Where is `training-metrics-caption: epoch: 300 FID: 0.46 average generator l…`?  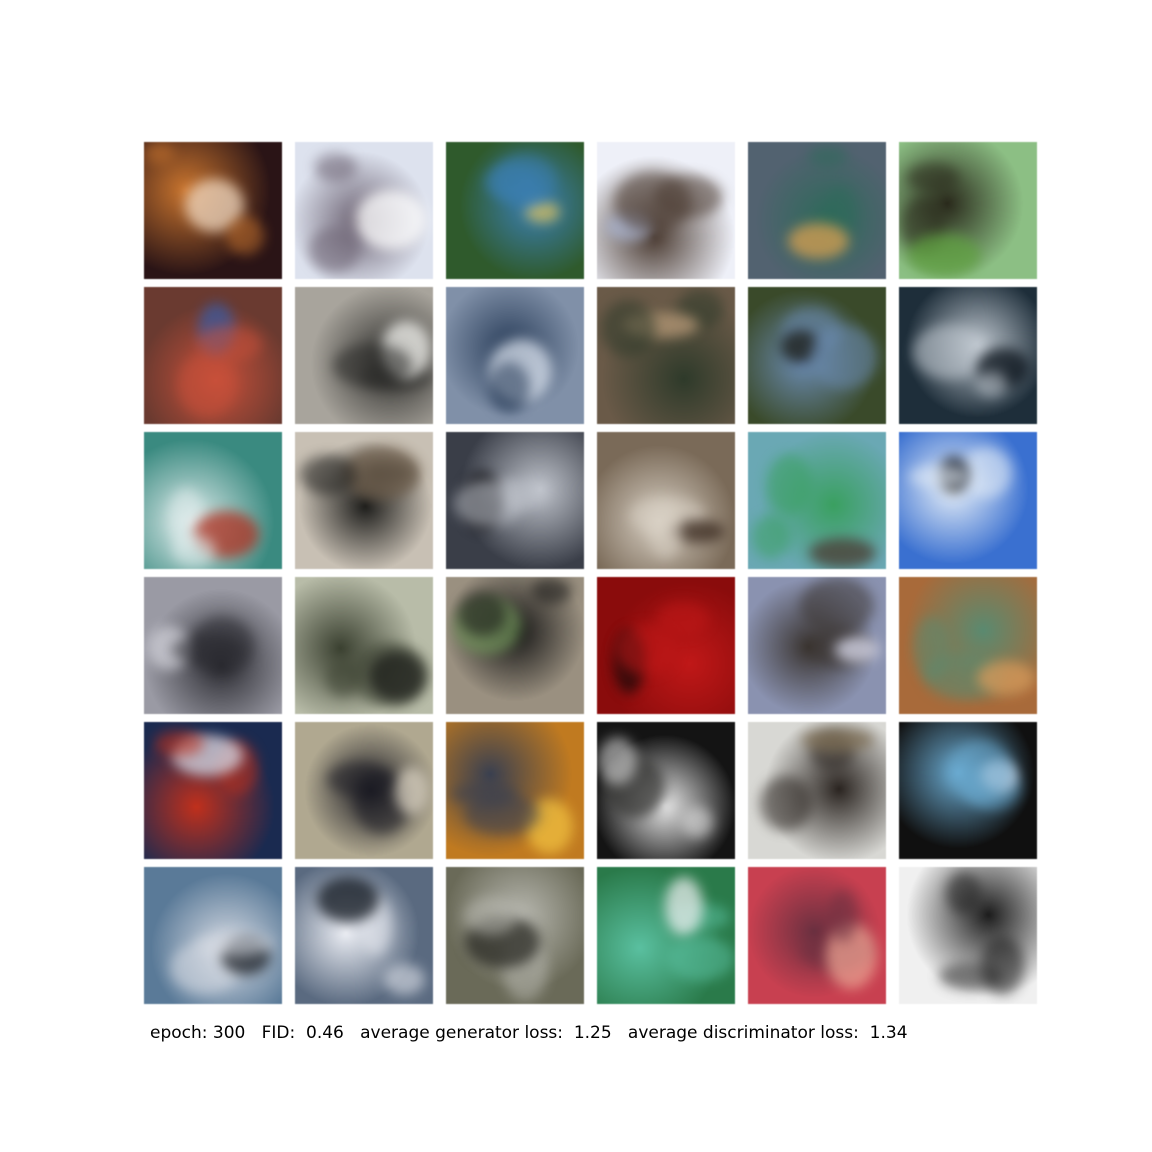 training-metrics-caption: epoch: 300 FID: 0.46 average generator l… is located at coordinates (529, 1033).